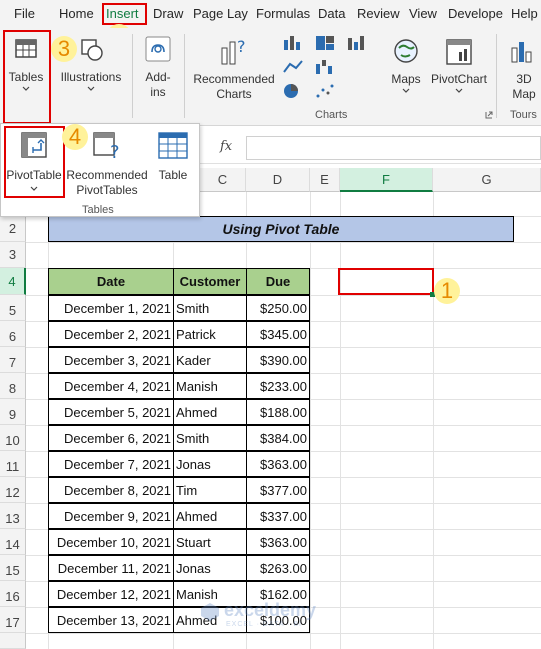 The width and height of the screenshot is (541, 649). I want to click on cell-date: December 10, 2021, so click(111, 542).